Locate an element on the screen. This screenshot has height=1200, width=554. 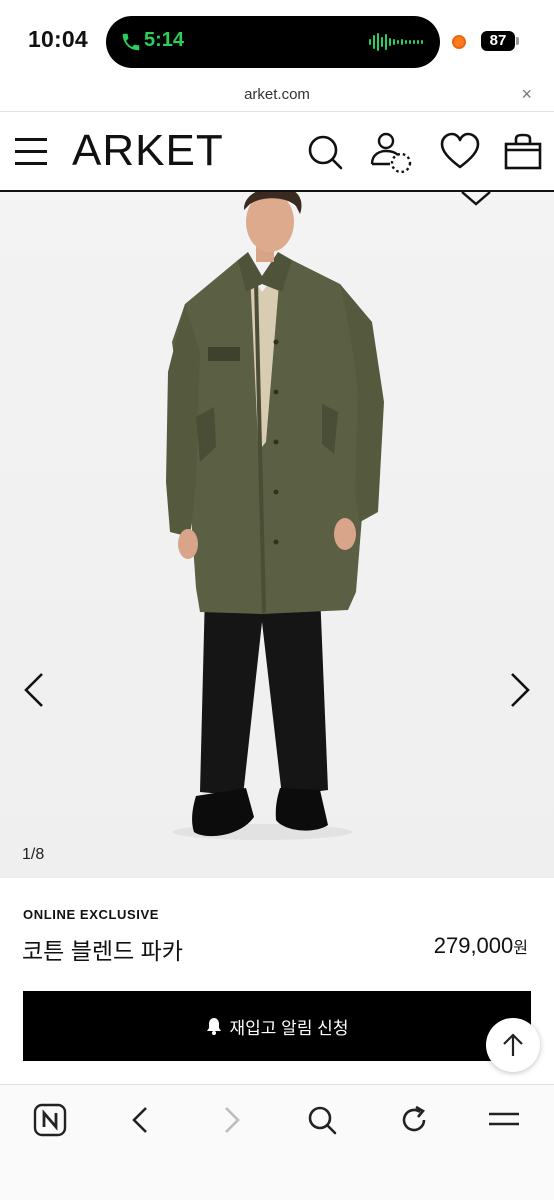
reload-icon is located at coordinates (414, 1120).